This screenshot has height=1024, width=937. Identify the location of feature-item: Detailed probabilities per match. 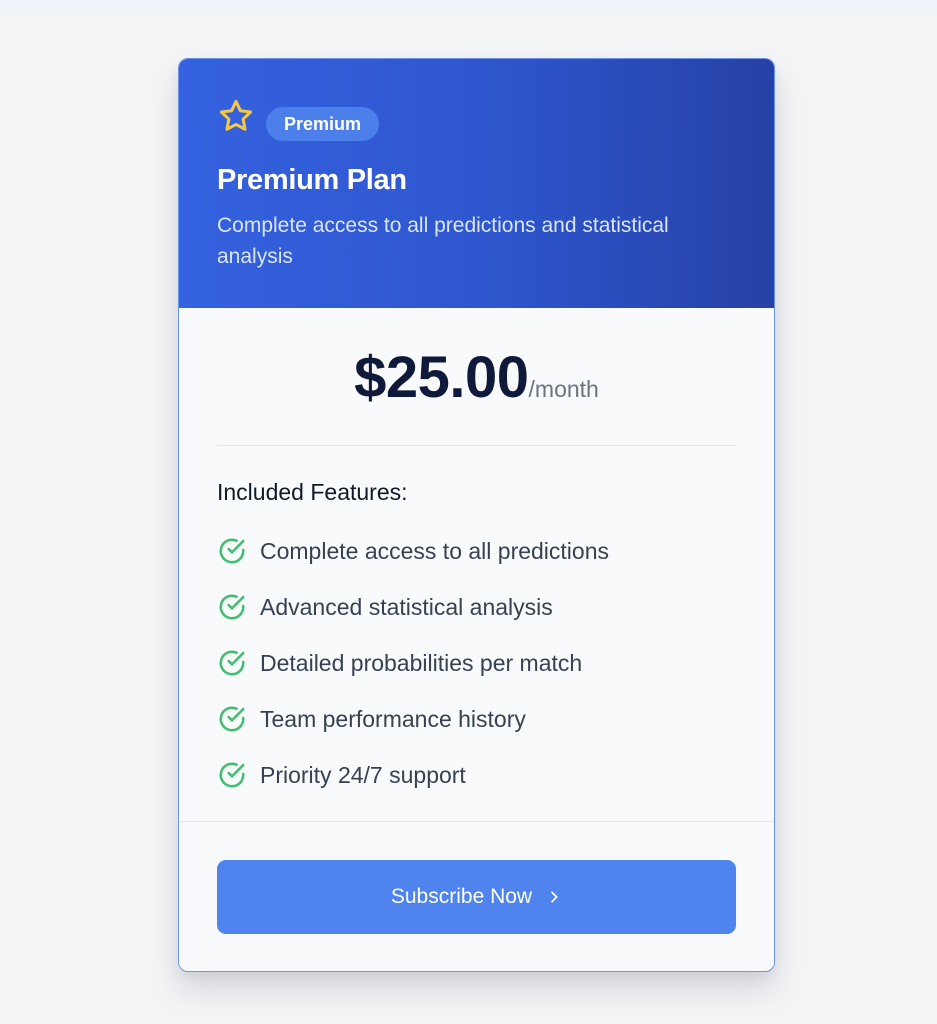
(482, 663).